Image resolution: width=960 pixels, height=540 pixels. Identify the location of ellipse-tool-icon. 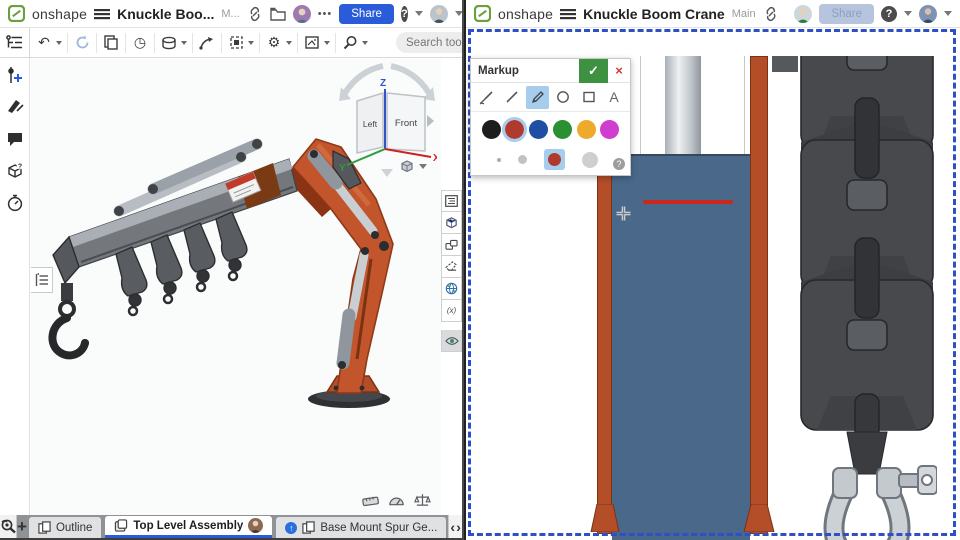
(563, 97).